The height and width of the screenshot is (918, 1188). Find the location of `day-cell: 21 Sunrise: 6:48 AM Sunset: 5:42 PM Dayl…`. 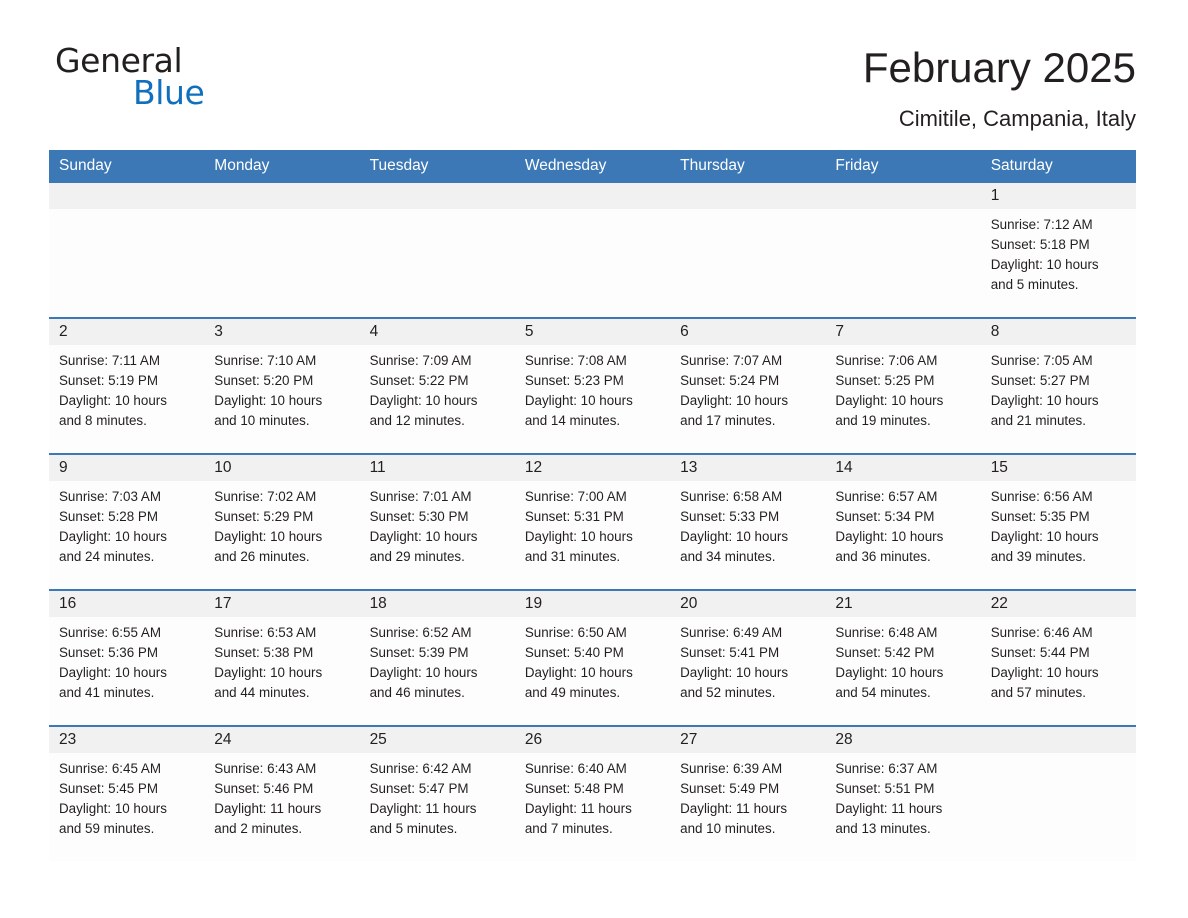

day-cell: 21 Sunrise: 6:48 AM Sunset: 5:42 PM Dayl… is located at coordinates (903, 658).